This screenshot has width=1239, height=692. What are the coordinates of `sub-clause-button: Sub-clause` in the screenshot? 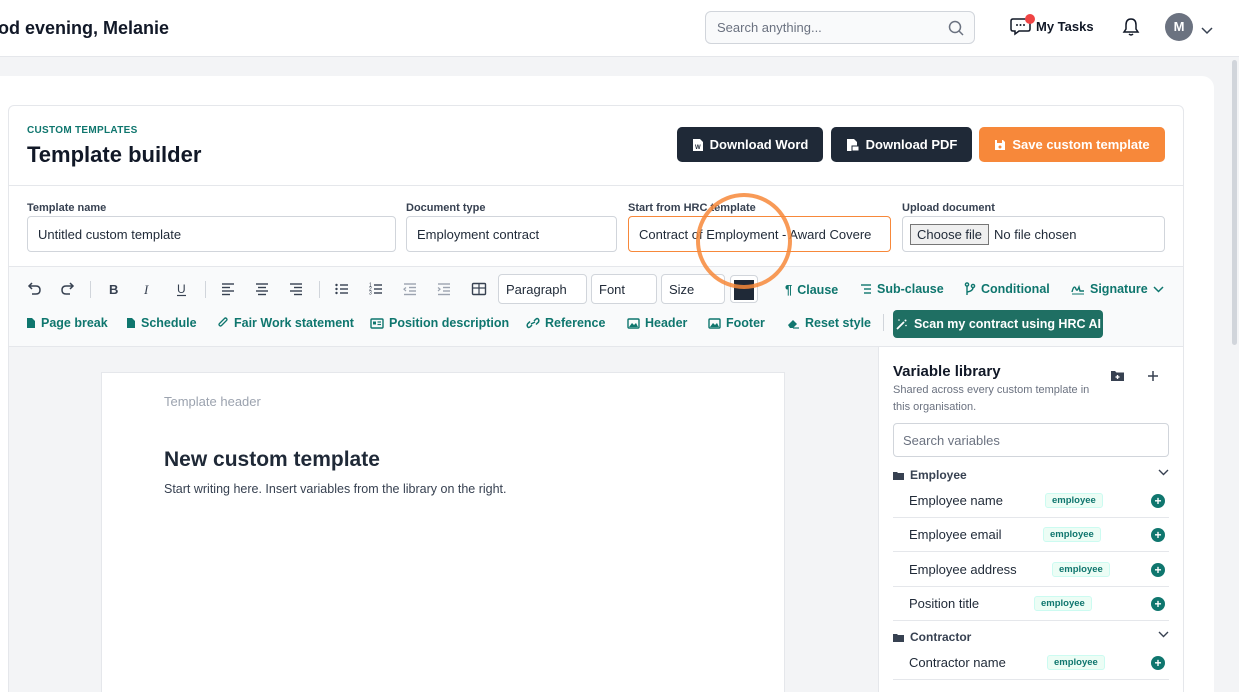 It's located at (902, 289).